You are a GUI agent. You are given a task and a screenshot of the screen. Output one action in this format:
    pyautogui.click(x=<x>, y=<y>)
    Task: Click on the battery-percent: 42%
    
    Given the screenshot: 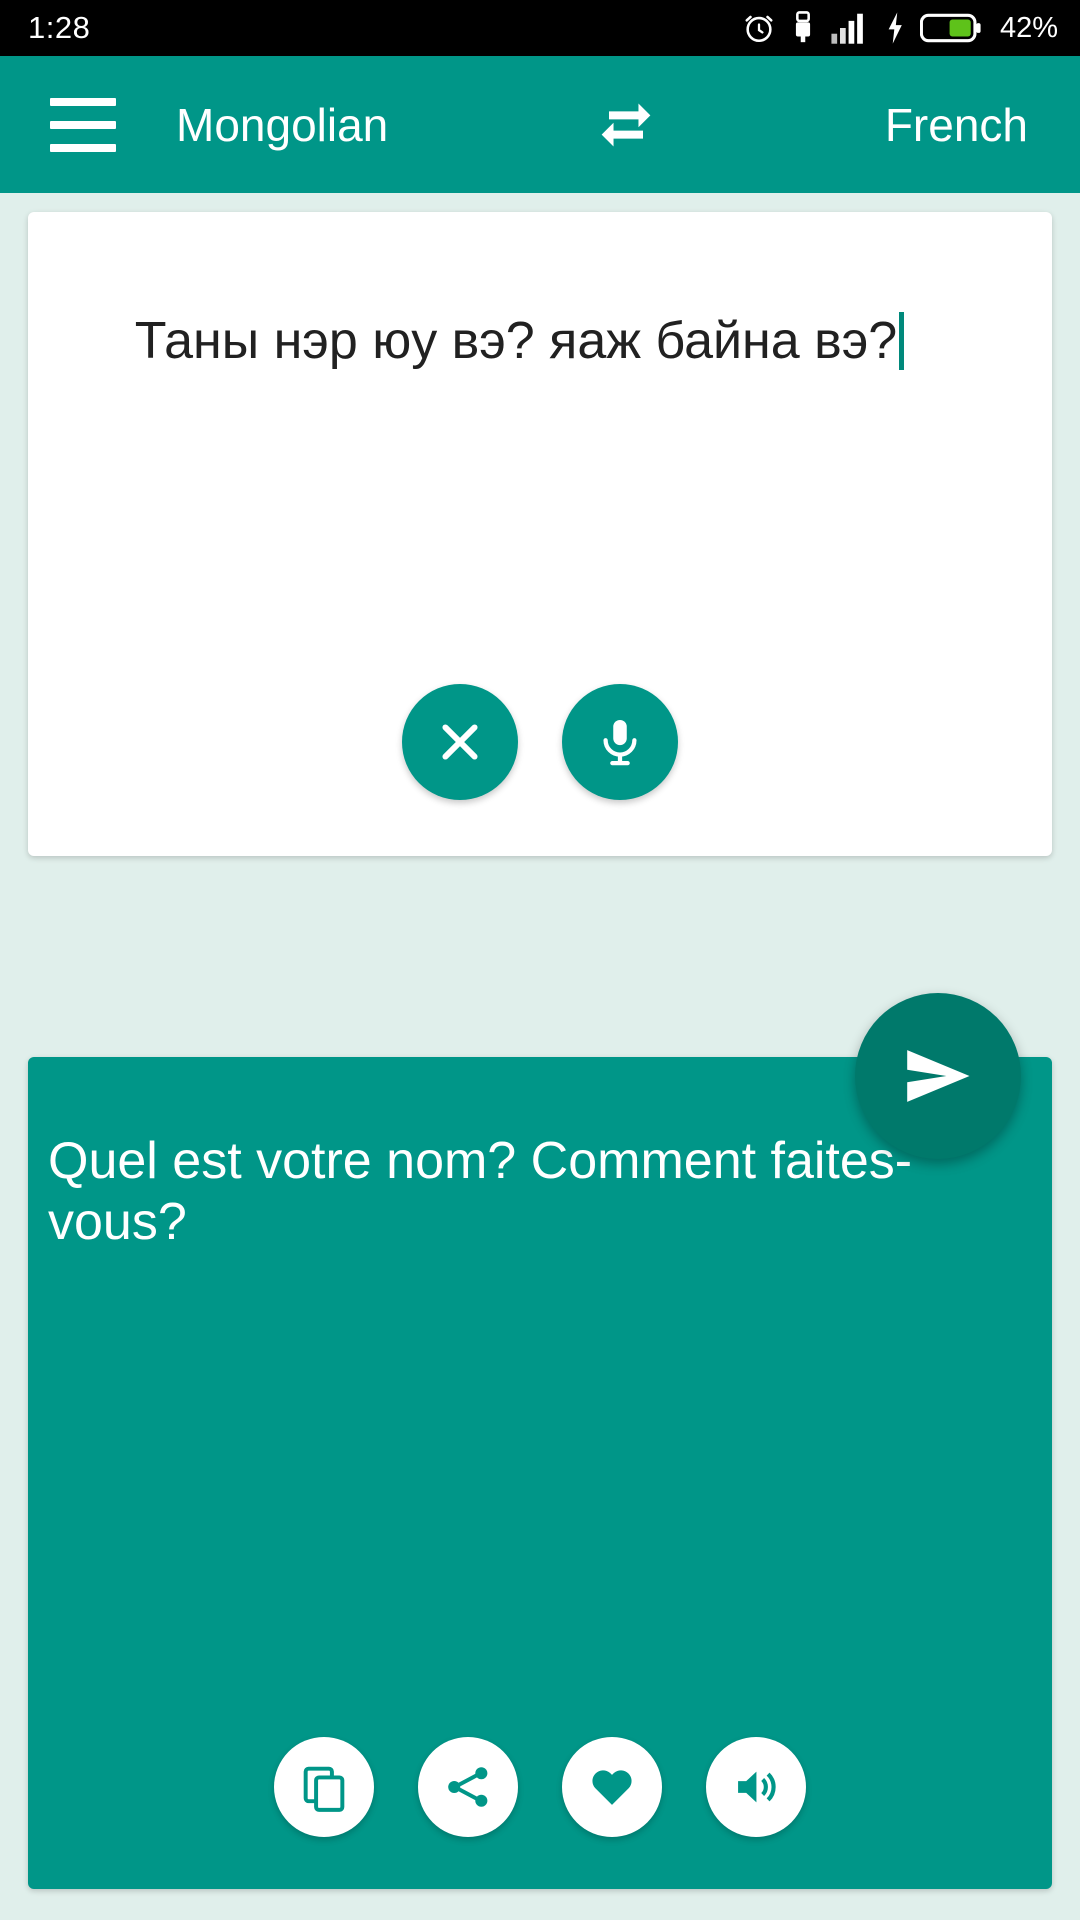 What is the action you would take?
    pyautogui.click(x=1028, y=27)
    